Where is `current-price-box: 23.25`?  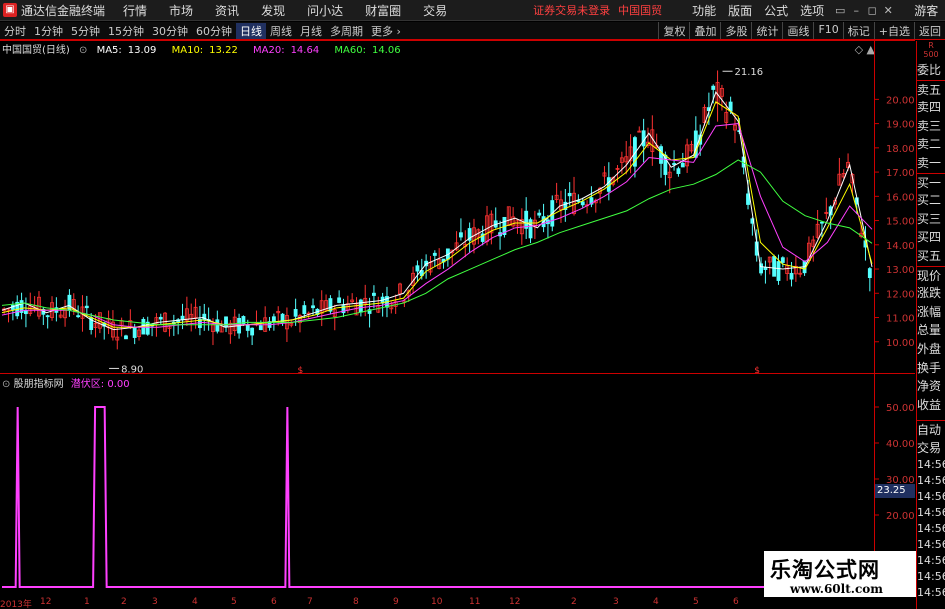
current-price-box: 23.25 is located at coordinates (895, 491).